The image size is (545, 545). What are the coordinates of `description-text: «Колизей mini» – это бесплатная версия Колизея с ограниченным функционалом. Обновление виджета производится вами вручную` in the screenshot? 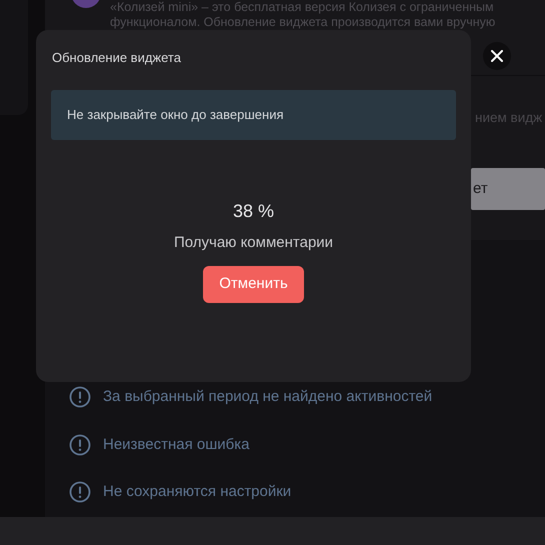 It's located at (303, 14).